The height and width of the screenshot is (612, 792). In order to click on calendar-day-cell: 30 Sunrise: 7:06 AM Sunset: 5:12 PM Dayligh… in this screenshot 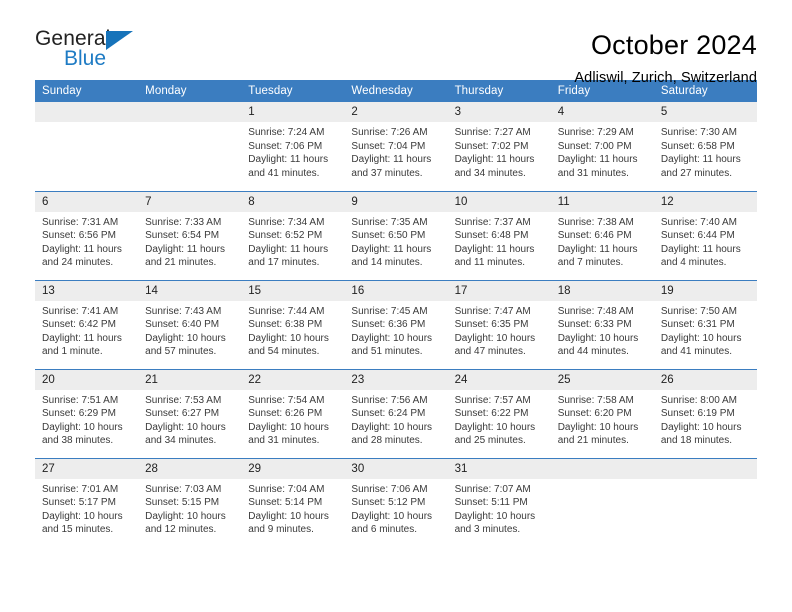, I will do `click(396, 502)`.